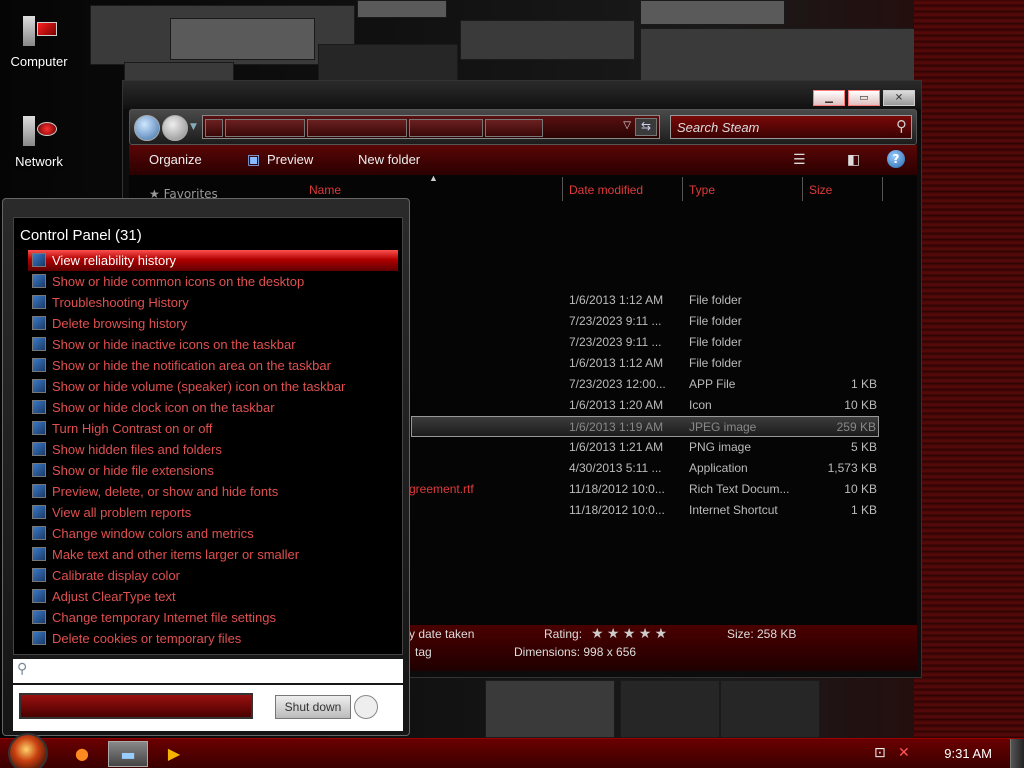  I want to click on control-panel-result: Delete cookies or temporary files, so click(213, 638).